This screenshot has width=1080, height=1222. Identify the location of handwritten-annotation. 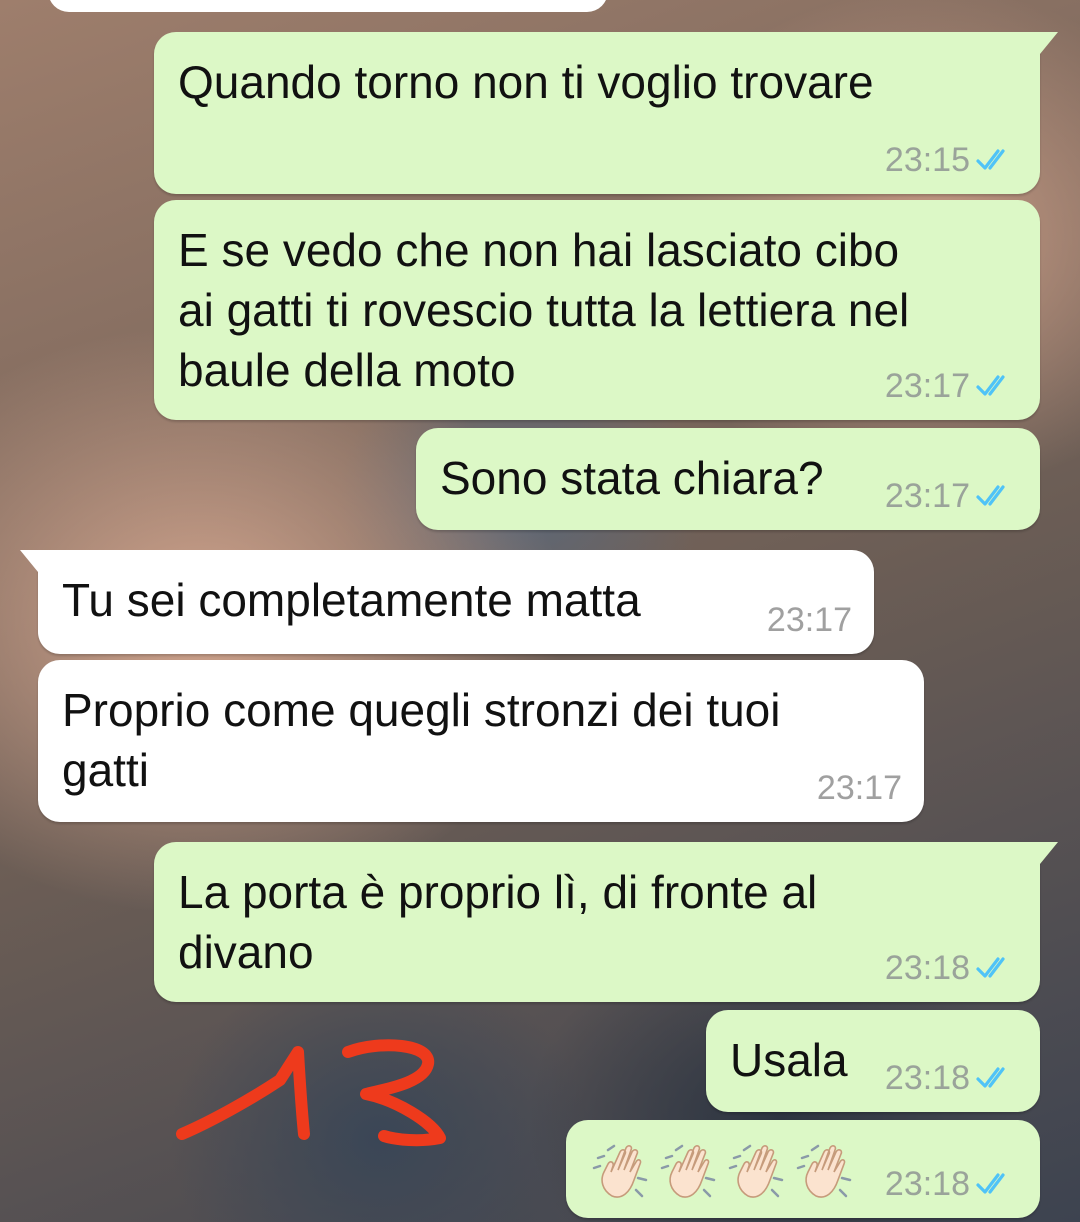
(311, 1093).